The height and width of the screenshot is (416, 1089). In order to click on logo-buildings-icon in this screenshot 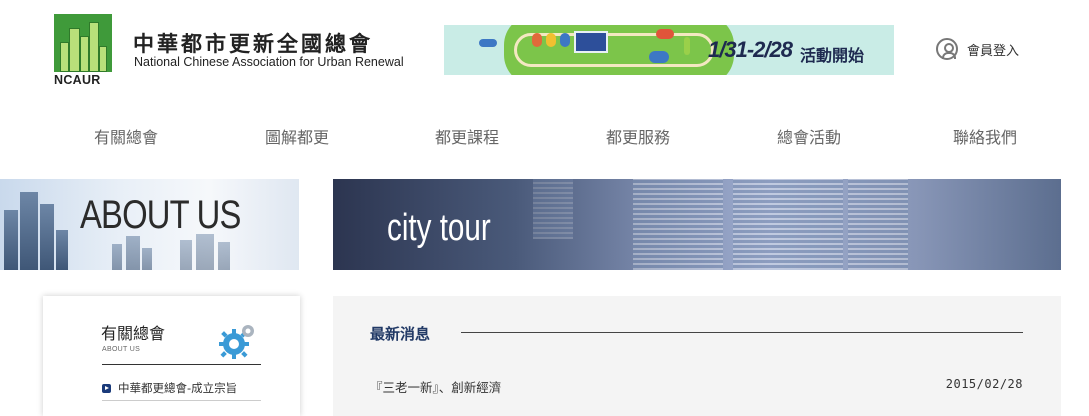, I will do `click(83, 43)`.